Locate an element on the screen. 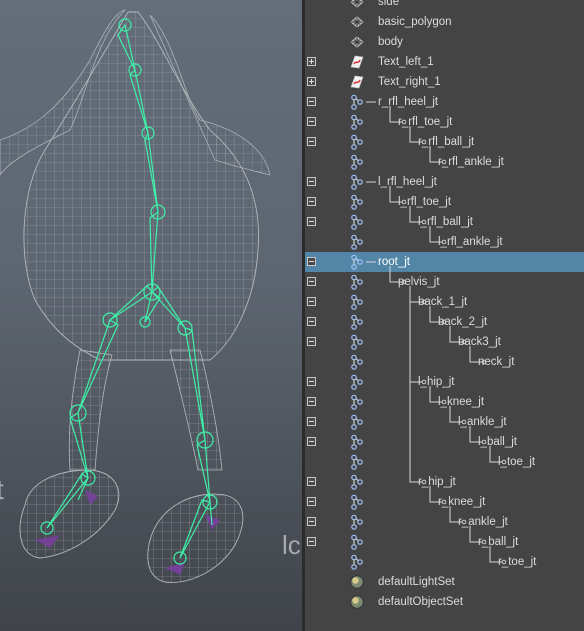  outliner-item-l-ankle-jt: l_ankle_jt is located at coordinates (444, 422).